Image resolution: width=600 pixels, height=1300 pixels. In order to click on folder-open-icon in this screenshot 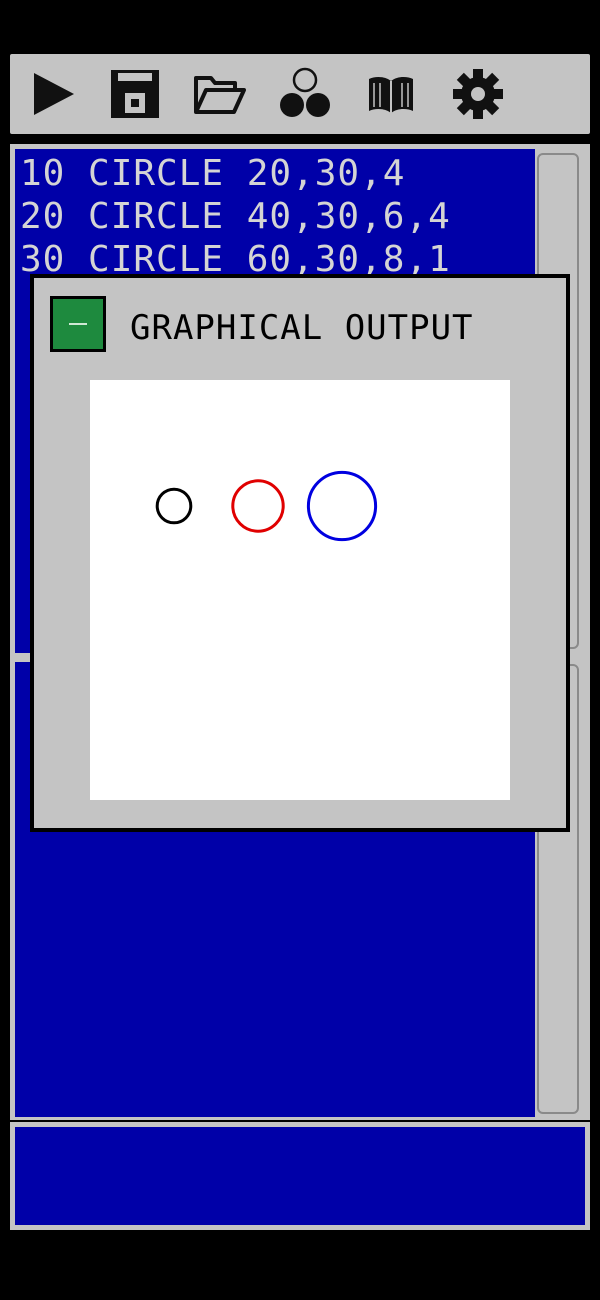, I will do `click(220, 95)`.